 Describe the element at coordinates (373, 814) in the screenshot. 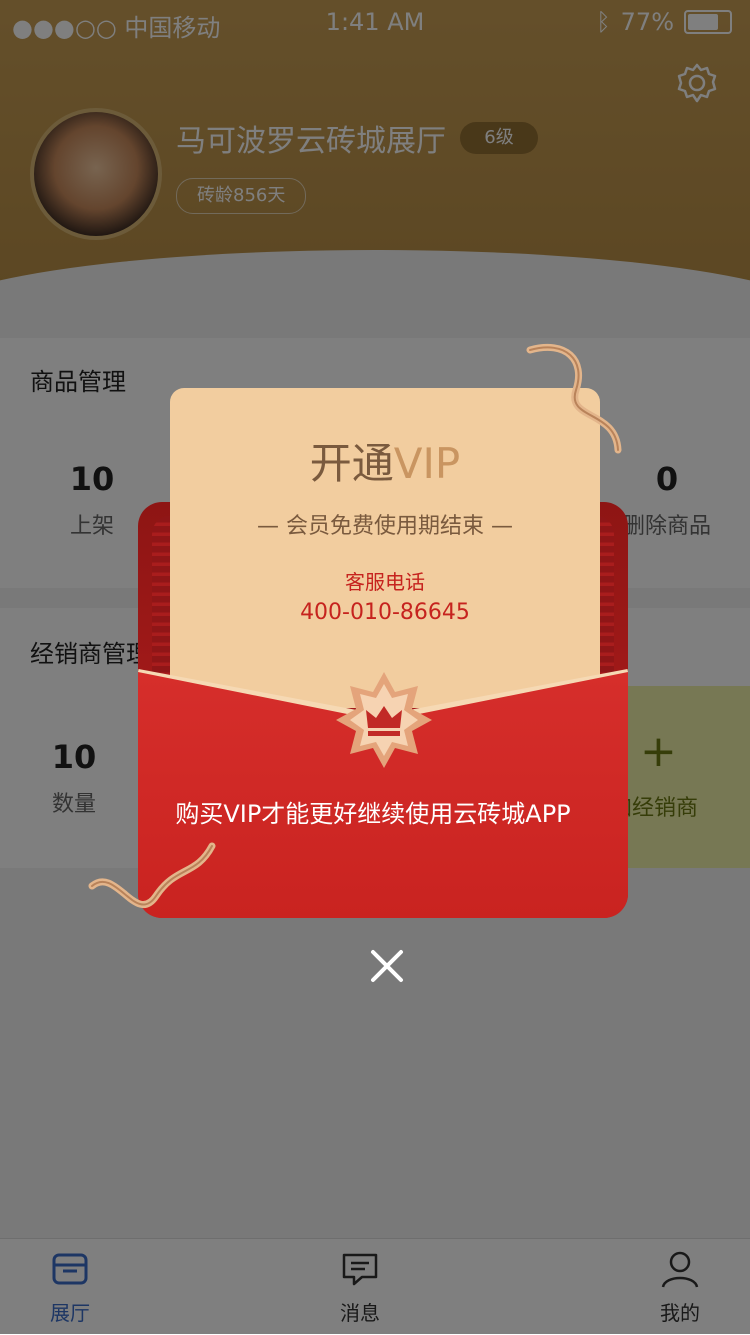

I see `vip-message: 购买VIP才能更好继续使用云砖城APP` at that location.